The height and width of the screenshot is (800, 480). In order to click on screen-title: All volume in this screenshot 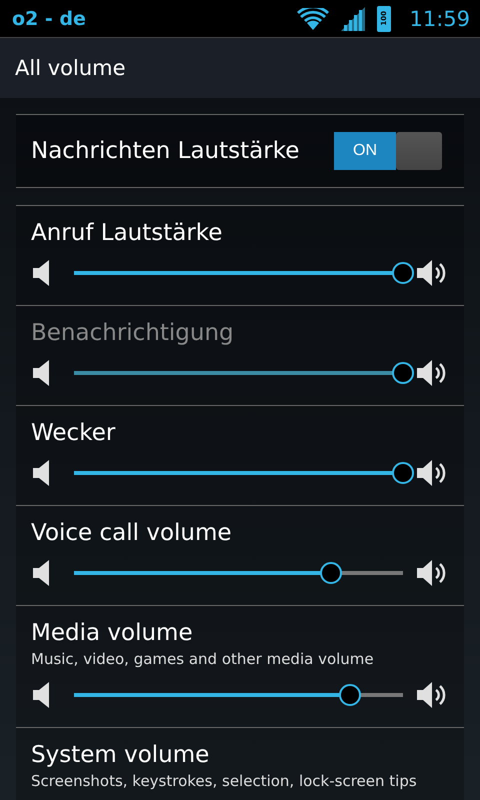, I will do `click(70, 68)`.